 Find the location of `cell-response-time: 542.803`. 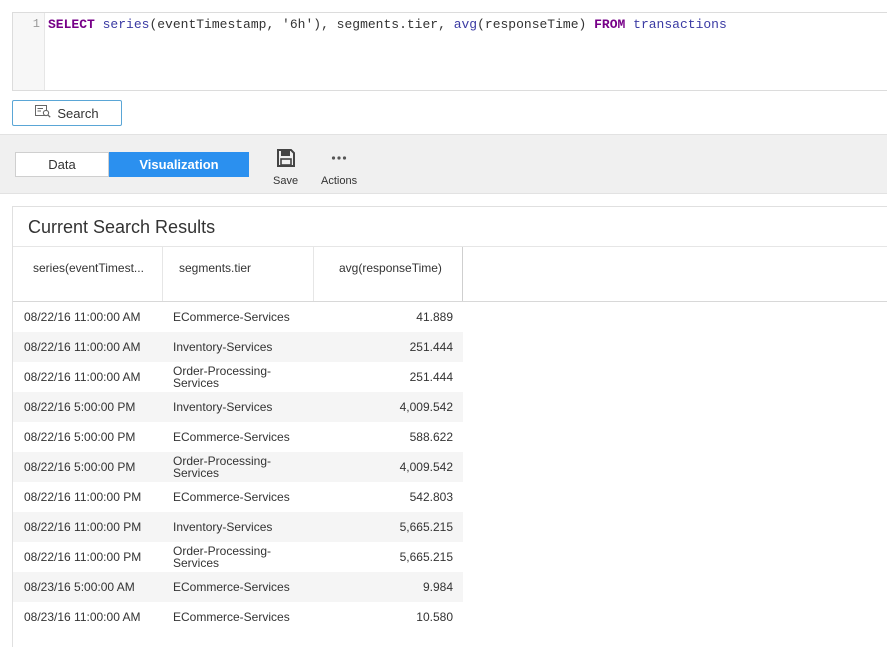

cell-response-time: 542.803 is located at coordinates (431, 497).